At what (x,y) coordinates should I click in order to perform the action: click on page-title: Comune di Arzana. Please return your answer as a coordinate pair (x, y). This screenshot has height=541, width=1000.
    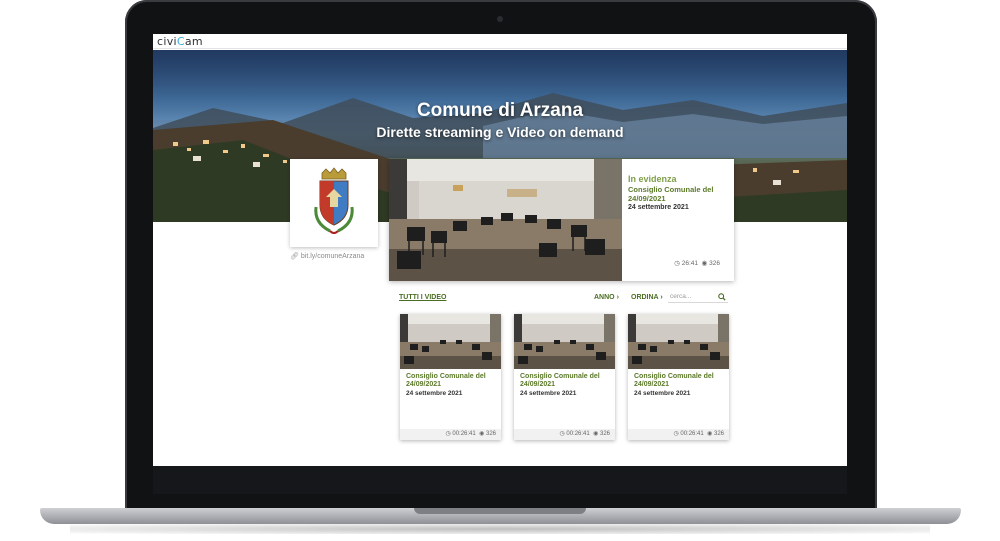
    Looking at the image, I should click on (500, 110).